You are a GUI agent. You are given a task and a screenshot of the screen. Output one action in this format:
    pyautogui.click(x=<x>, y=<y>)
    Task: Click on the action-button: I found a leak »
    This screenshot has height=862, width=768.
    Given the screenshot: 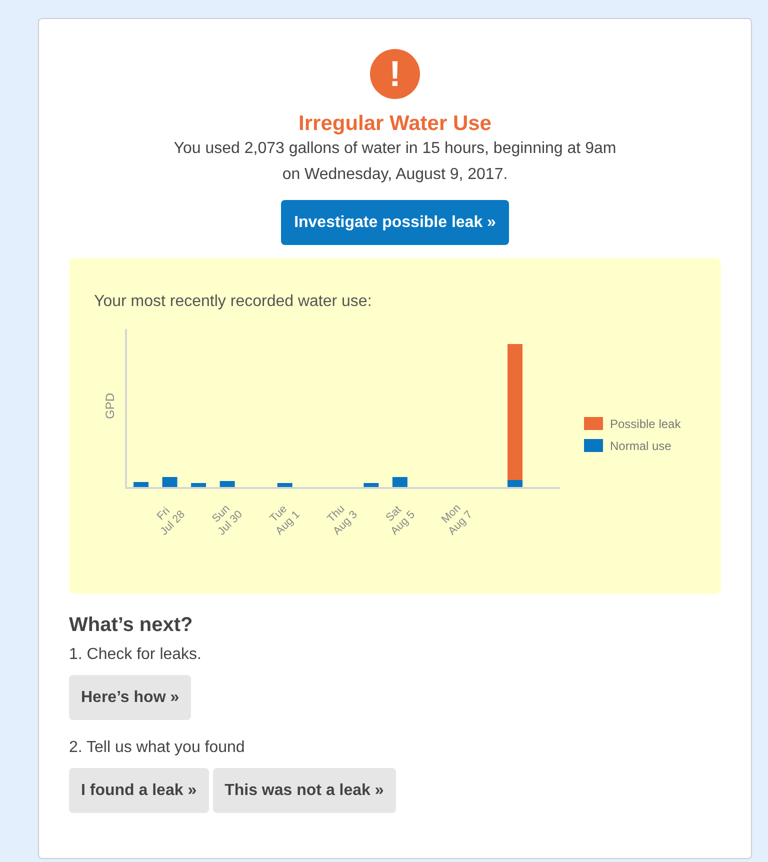 What is the action you would take?
    pyautogui.click(x=139, y=791)
    